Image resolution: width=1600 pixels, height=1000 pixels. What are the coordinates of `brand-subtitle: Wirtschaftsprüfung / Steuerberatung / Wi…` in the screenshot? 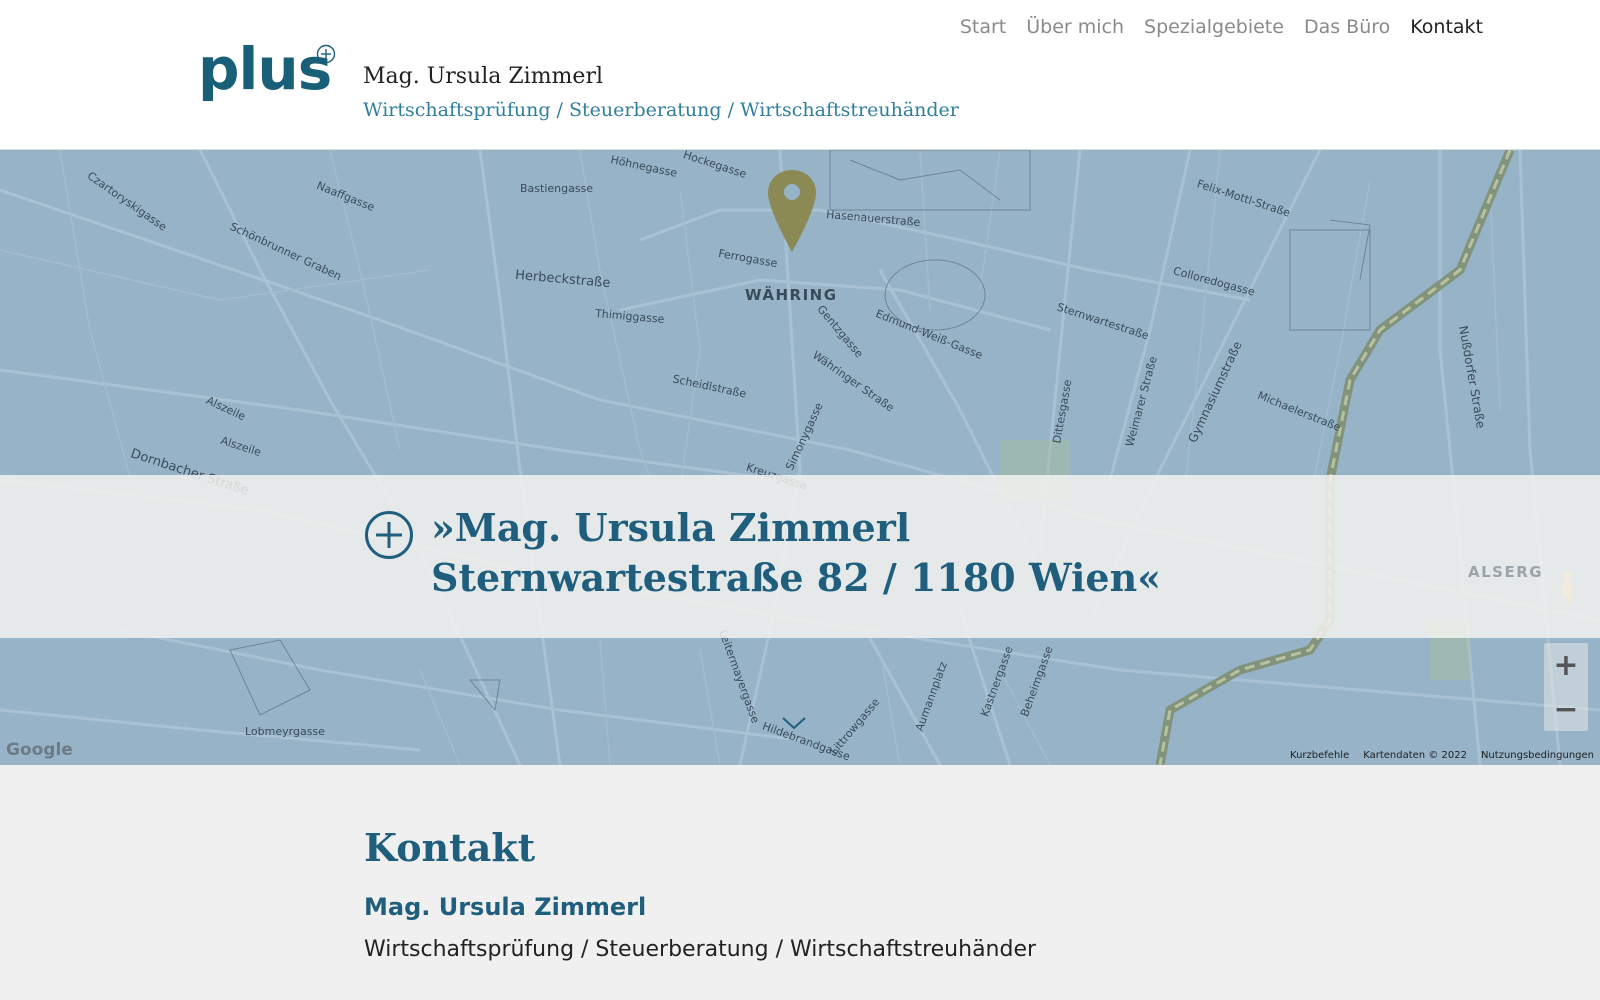 It's located at (661, 110).